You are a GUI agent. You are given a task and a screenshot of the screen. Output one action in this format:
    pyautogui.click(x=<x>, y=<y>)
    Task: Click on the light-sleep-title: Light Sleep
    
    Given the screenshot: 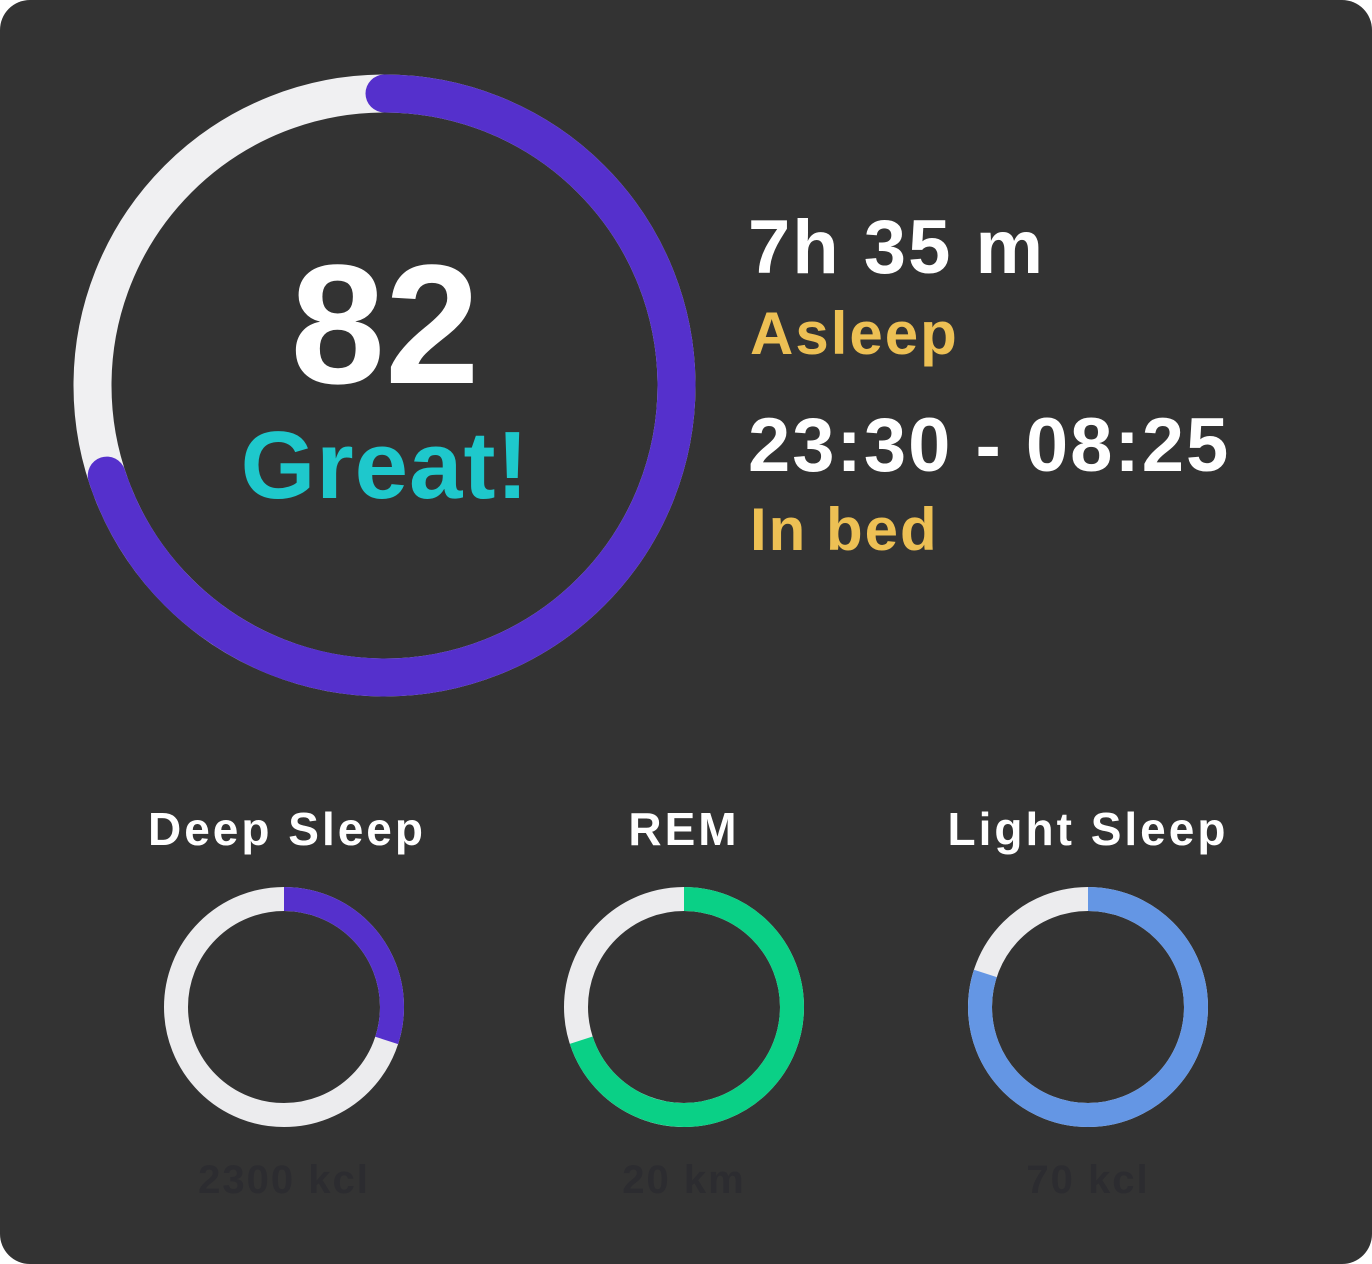 What is the action you would take?
    pyautogui.click(x=1088, y=829)
    